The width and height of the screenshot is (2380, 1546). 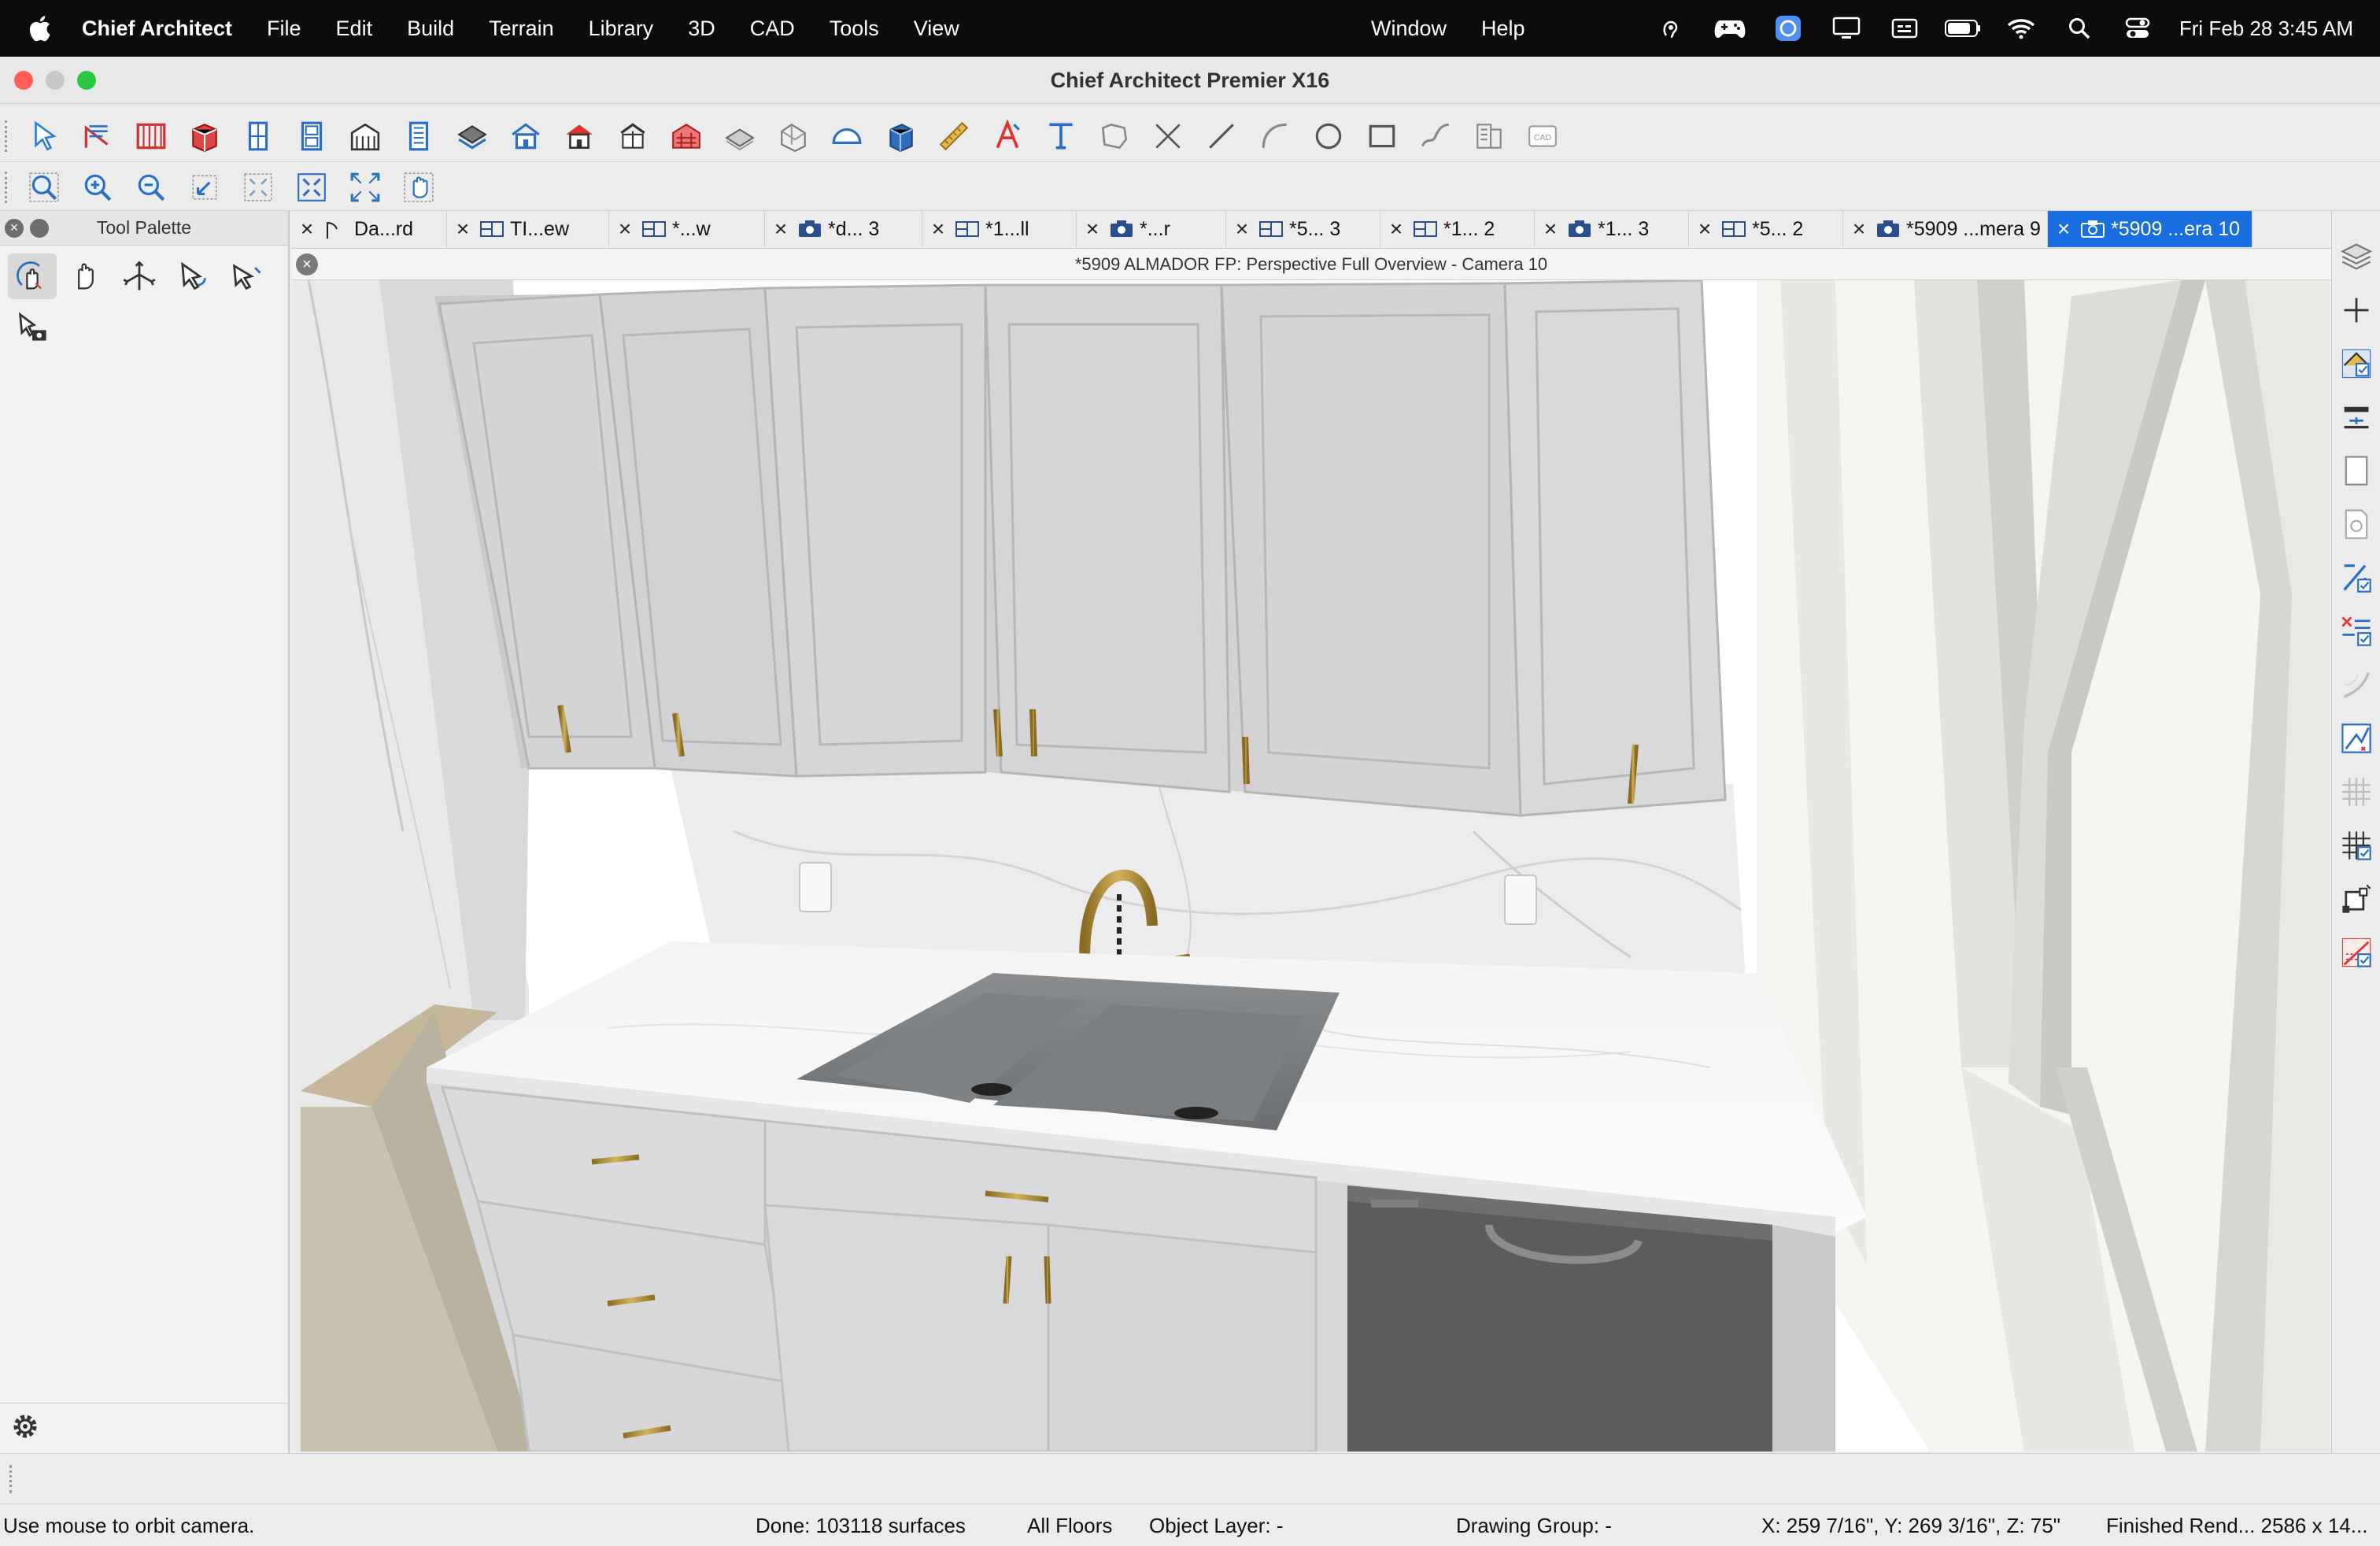 I want to click on cad-block-icon: CAD, so click(x=1542, y=136).